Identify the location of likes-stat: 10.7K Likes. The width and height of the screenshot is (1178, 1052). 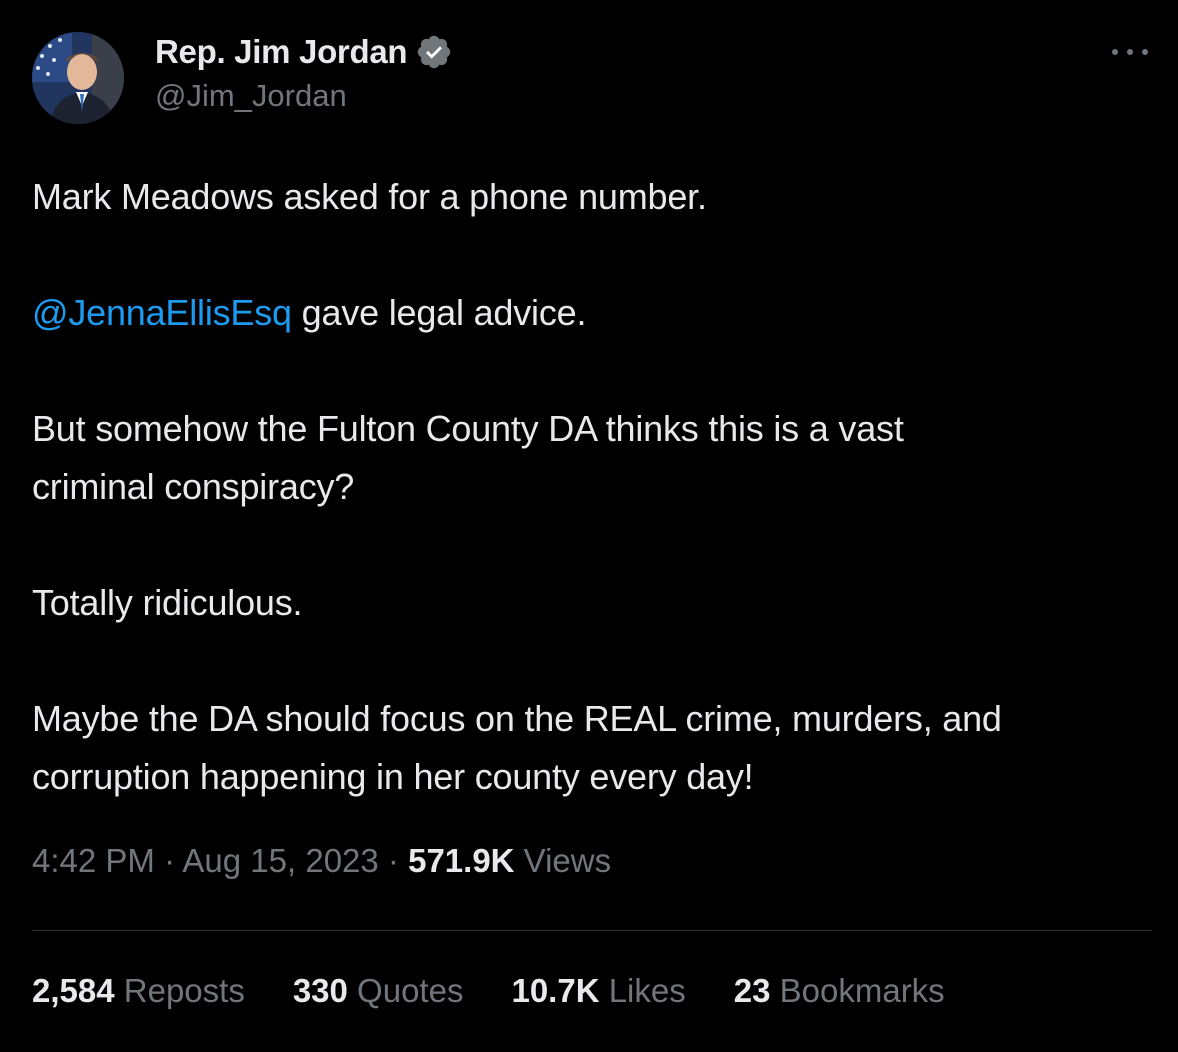
(598, 991).